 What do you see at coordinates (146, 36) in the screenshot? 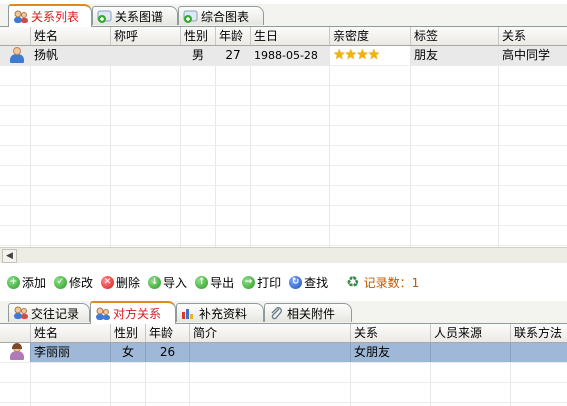
I see `header-title: 称呼` at bounding box center [146, 36].